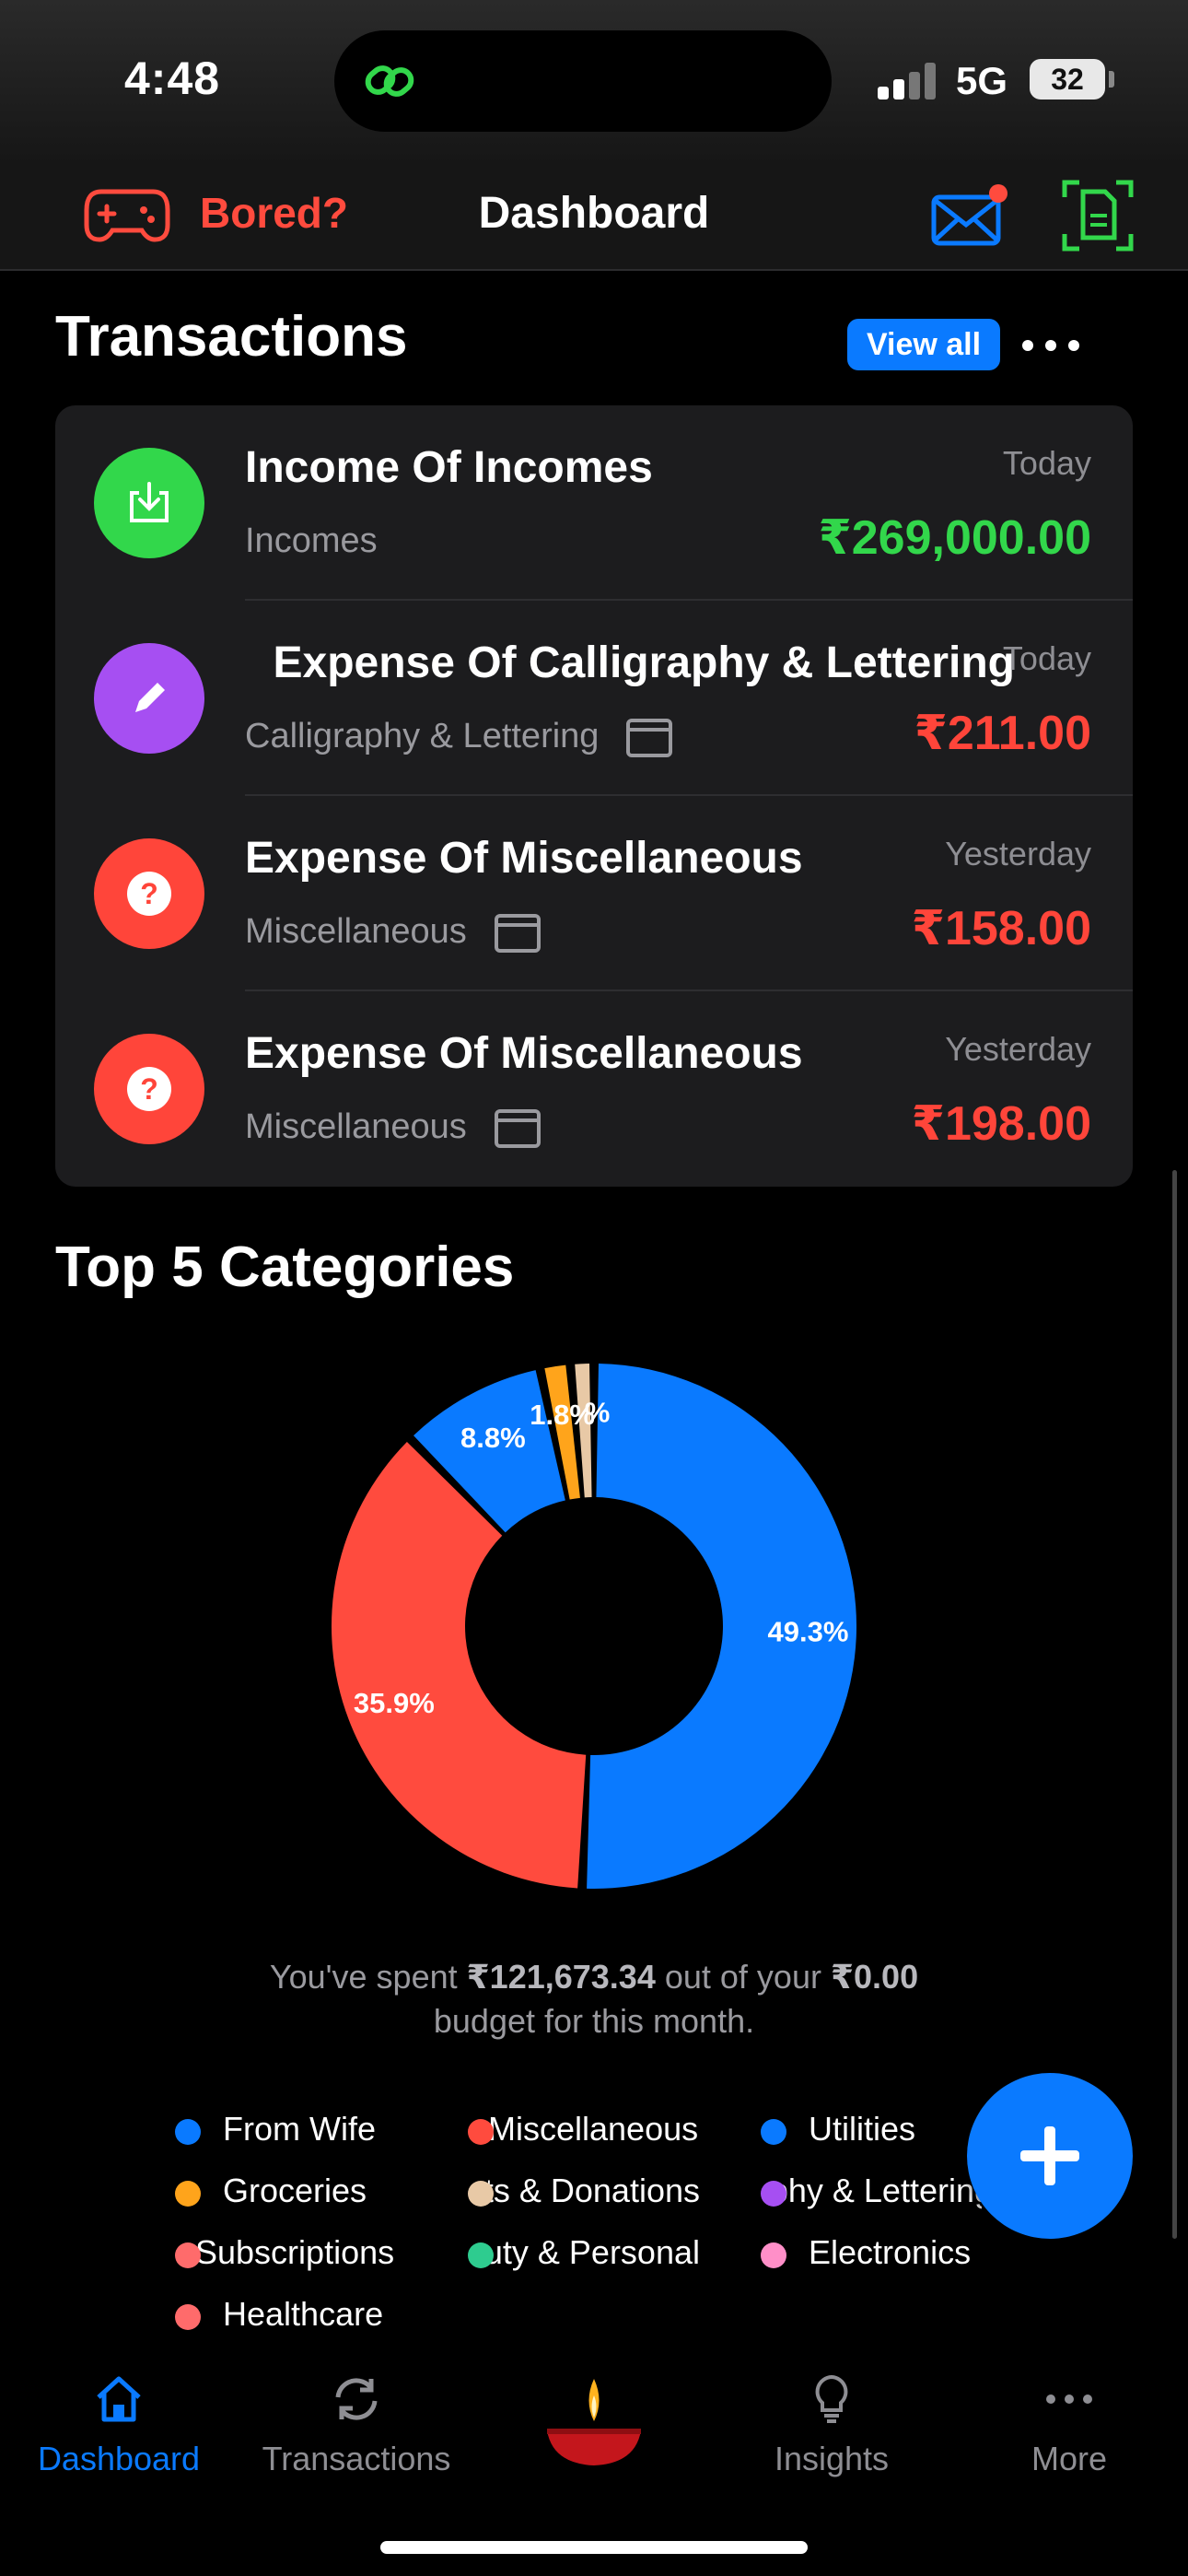 Image resolution: width=1188 pixels, height=2576 pixels. Describe the element at coordinates (874, 1977) in the screenshot. I see `budget-amount: ₹0.00` at that location.